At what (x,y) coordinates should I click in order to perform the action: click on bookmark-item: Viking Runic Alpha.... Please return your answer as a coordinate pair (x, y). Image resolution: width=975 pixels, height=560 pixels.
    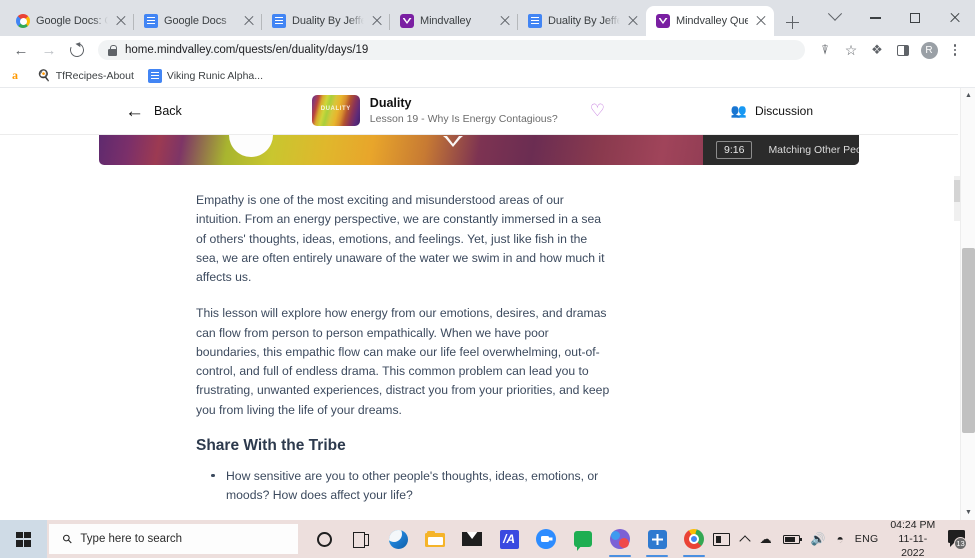
    Looking at the image, I should click on (205, 75).